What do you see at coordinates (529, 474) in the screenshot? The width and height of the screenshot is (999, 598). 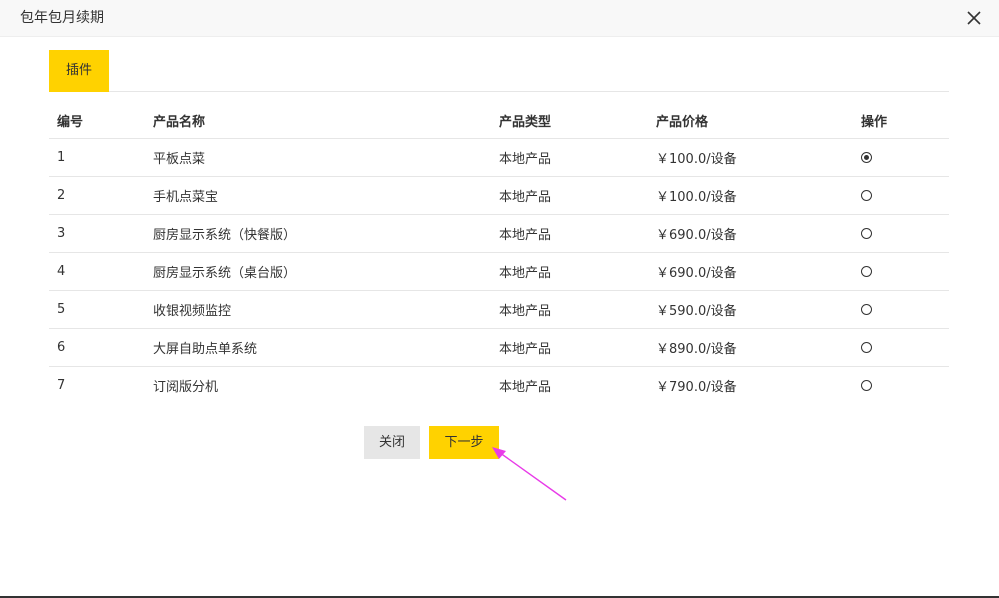 I see `annotation-arrow-icon` at bounding box center [529, 474].